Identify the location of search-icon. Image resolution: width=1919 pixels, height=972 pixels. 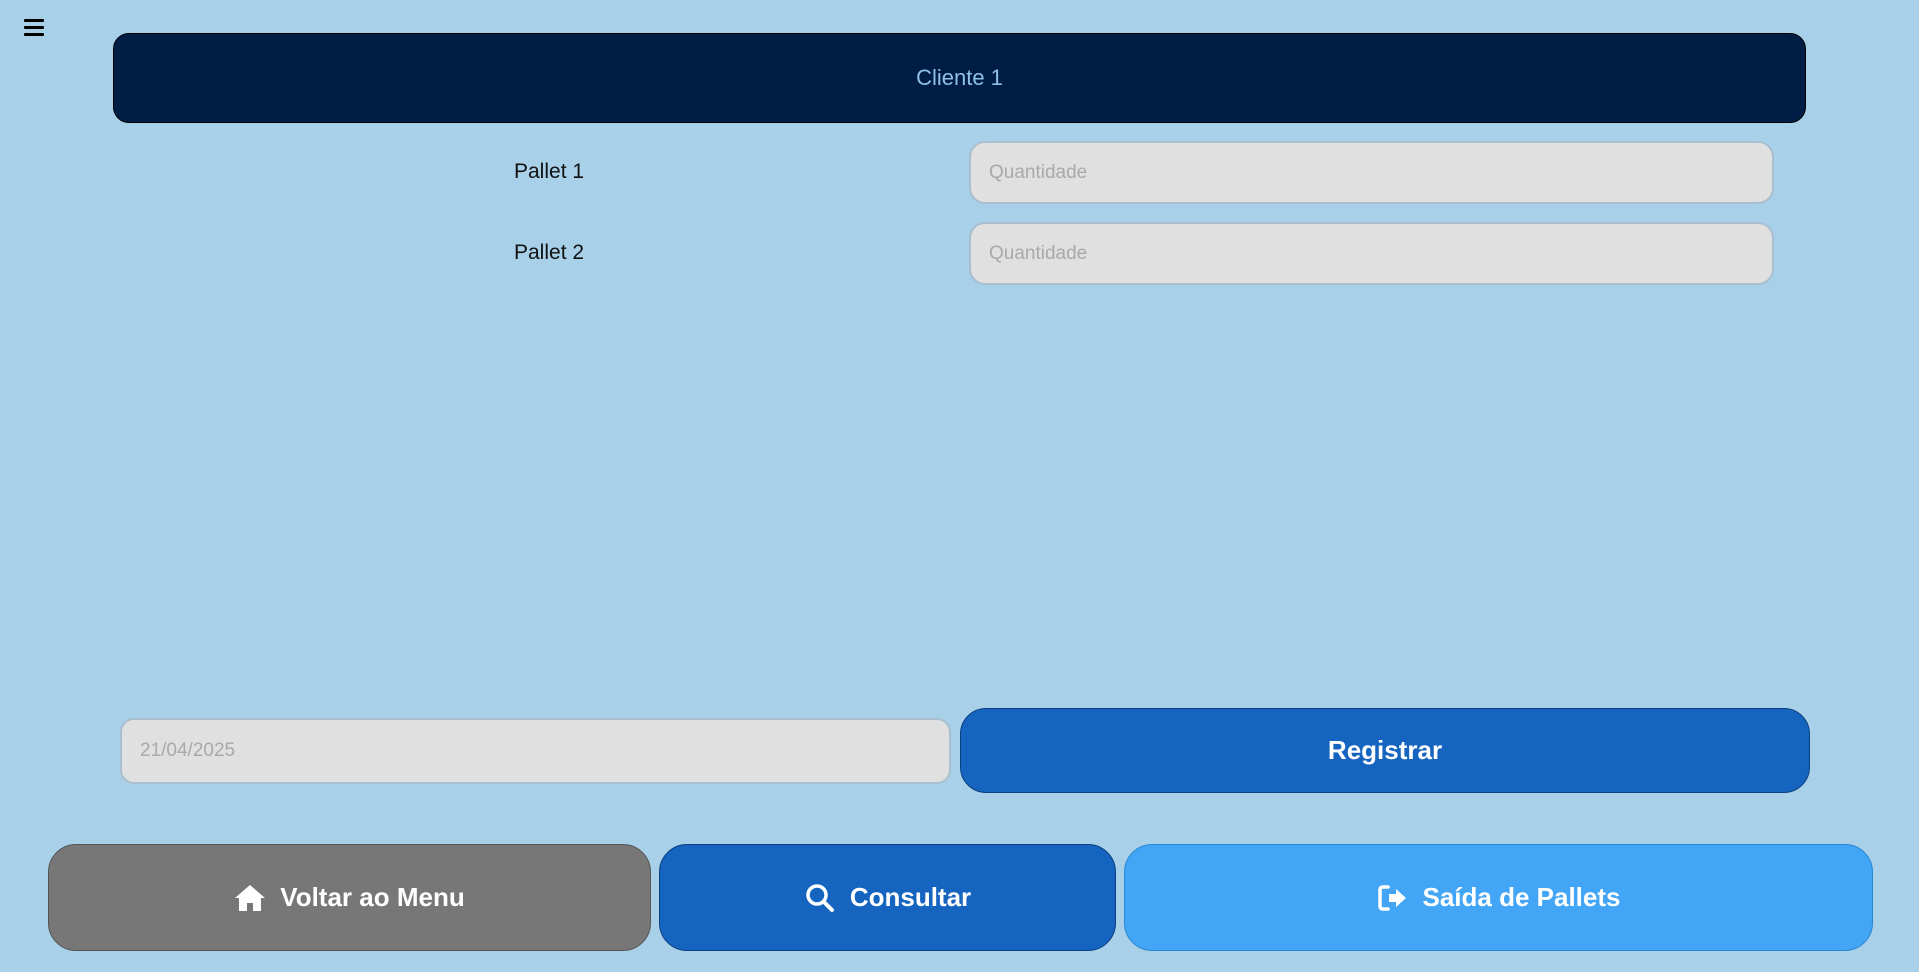
(820, 898).